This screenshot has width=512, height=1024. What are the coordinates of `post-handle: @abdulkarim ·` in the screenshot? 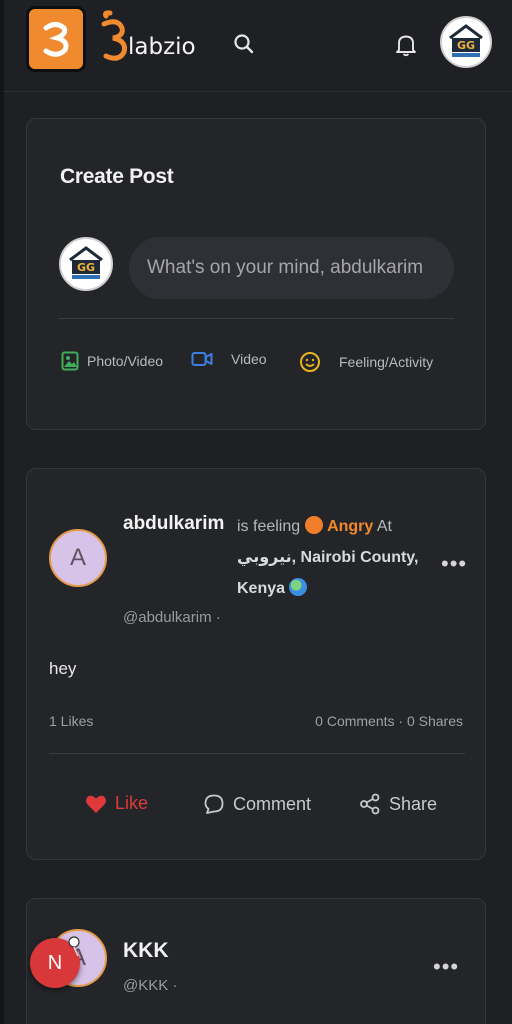 It's located at (172, 617).